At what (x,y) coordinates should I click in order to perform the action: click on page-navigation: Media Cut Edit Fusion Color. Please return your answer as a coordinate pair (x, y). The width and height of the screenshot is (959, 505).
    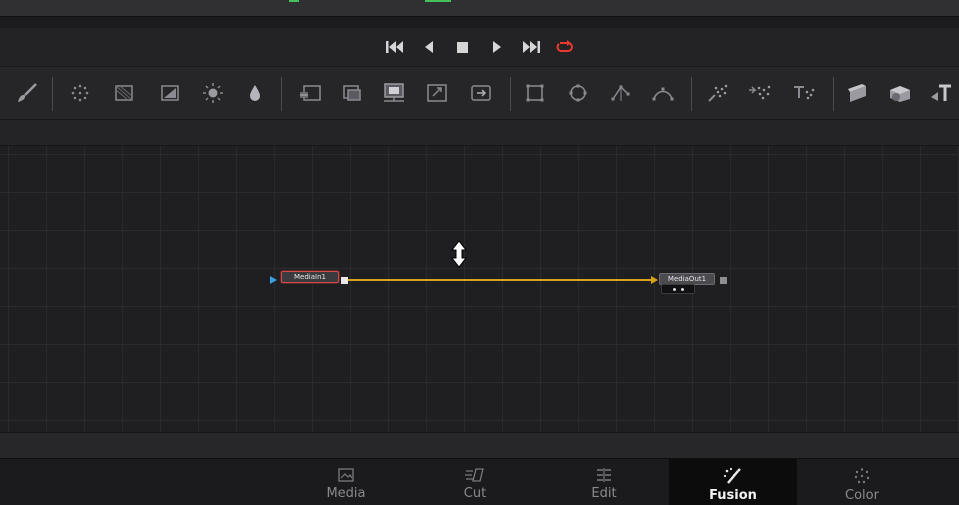
    Looking at the image, I should click on (479, 481).